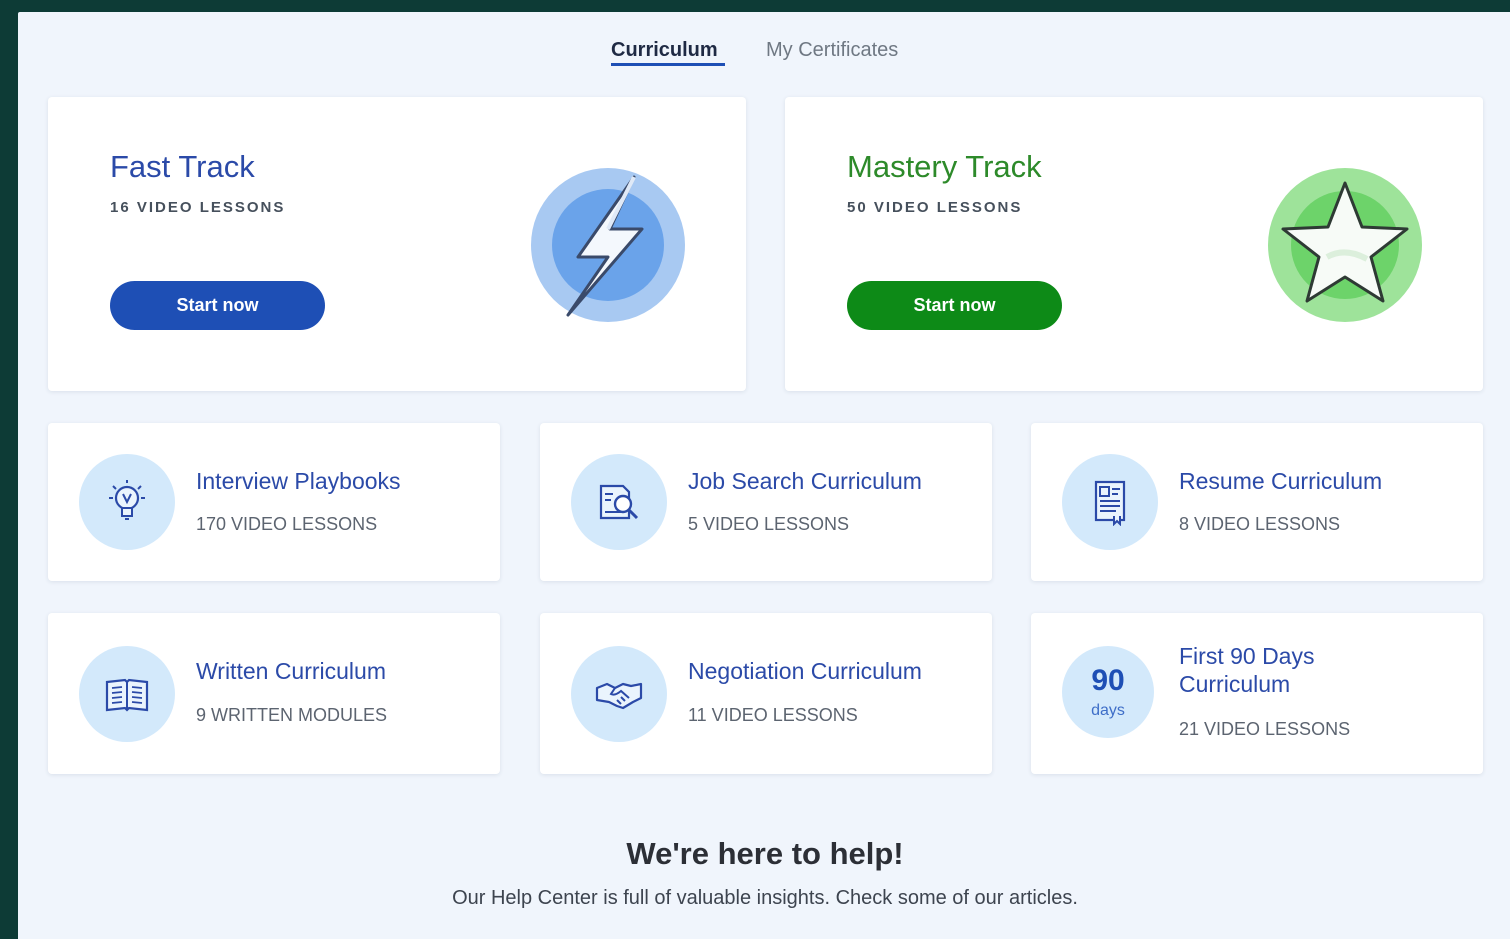  I want to click on open-book-icon, so click(127, 694).